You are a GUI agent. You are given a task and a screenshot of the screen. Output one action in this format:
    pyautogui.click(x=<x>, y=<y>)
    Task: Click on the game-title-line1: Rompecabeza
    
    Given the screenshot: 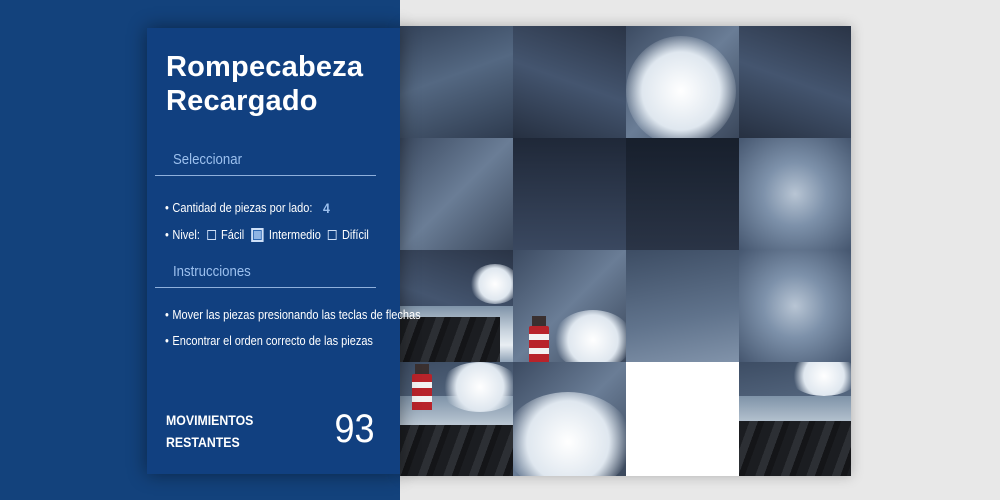 What is the action you would take?
    pyautogui.click(x=265, y=67)
    